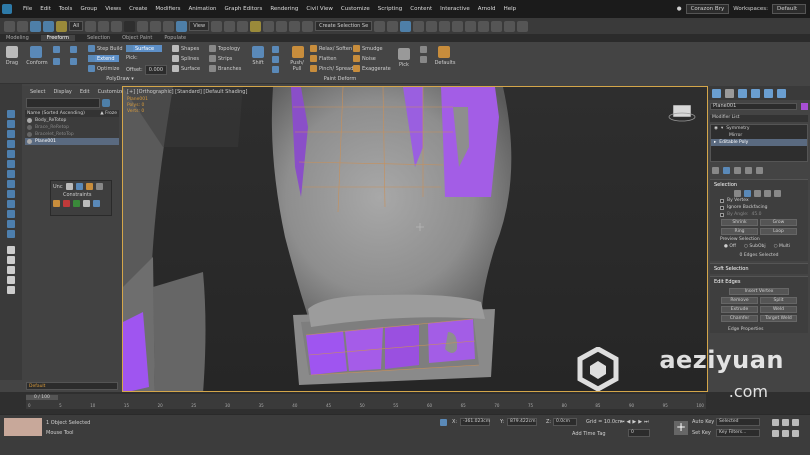 This screenshot has width=810, height=455. I want to click on strips-button: Strips, so click(220, 58).